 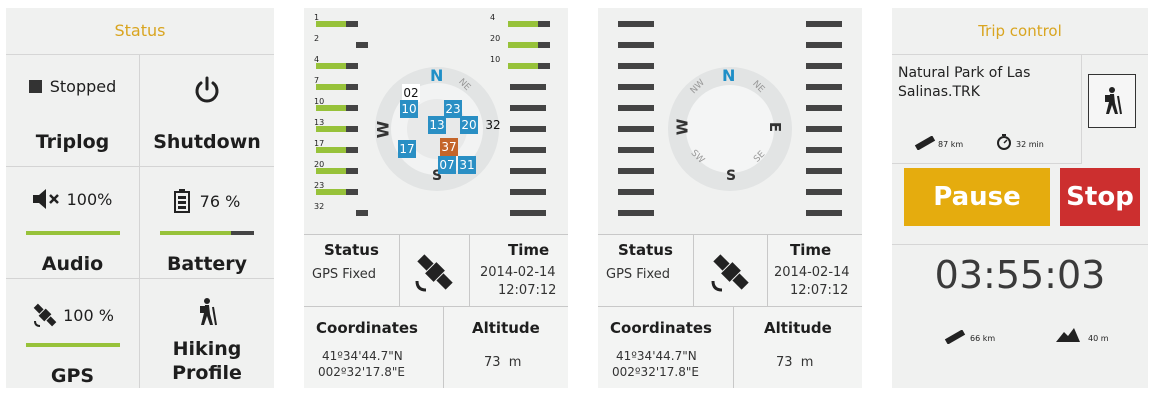 What do you see at coordinates (73, 223) in the screenshot?
I see `audio-tile: 100% Audio` at bounding box center [73, 223].